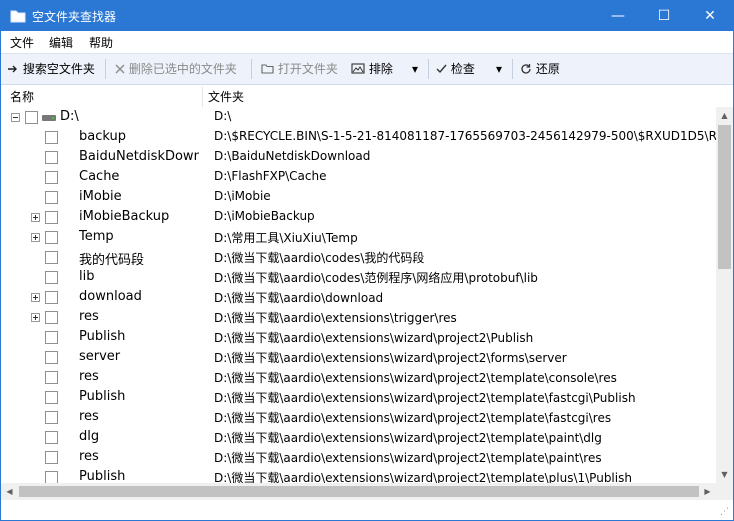 The width and height of the screenshot is (734, 521). I want to click on restore-button: 还原, so click(540, 69).